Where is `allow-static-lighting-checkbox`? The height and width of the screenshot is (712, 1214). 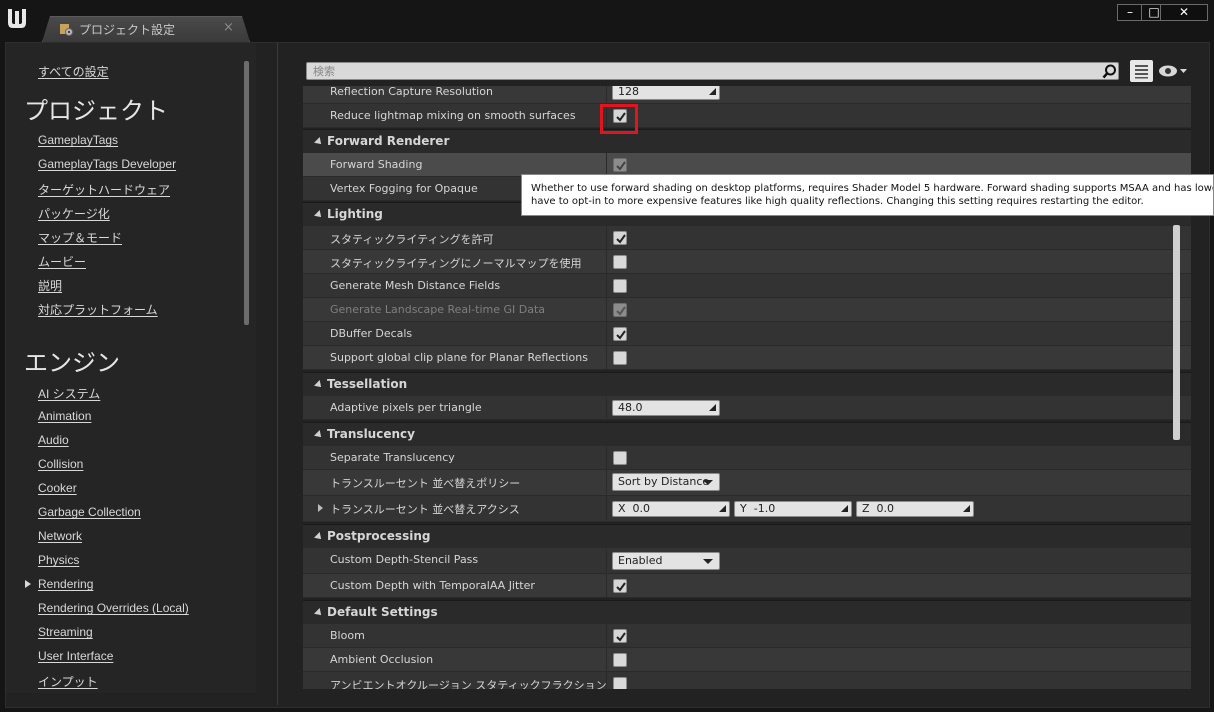
allow-static-lighting-checkbox is located at coordinates (620, 238).